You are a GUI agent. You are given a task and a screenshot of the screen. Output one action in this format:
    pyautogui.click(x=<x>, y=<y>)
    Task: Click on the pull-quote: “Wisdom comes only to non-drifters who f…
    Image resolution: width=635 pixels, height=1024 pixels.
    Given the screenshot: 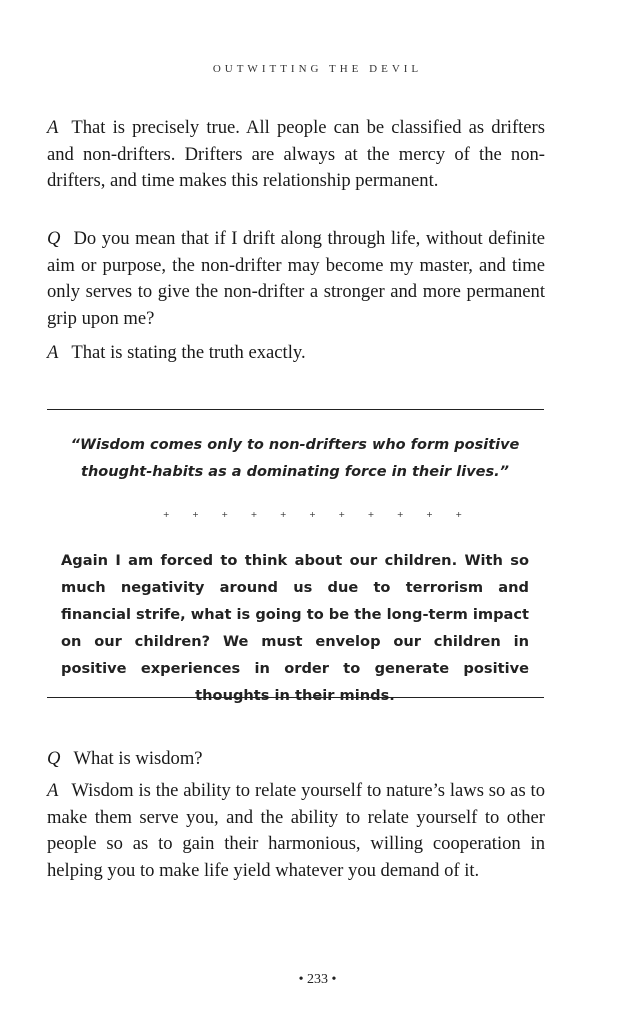 What is the action you would take?
    pyautogui.click(x=295, y=458)
    